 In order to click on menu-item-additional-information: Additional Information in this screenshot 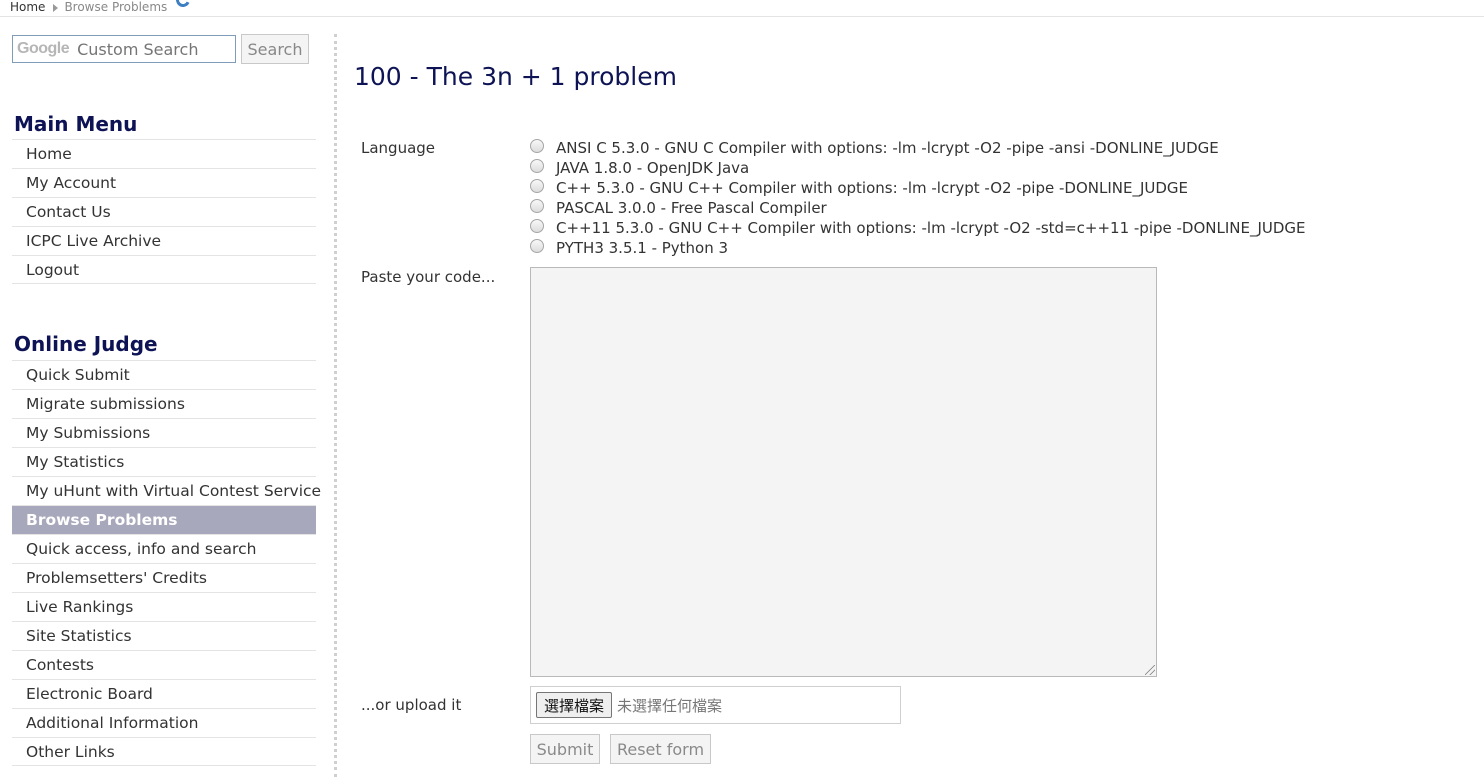, I will do `click(164, 722)`.